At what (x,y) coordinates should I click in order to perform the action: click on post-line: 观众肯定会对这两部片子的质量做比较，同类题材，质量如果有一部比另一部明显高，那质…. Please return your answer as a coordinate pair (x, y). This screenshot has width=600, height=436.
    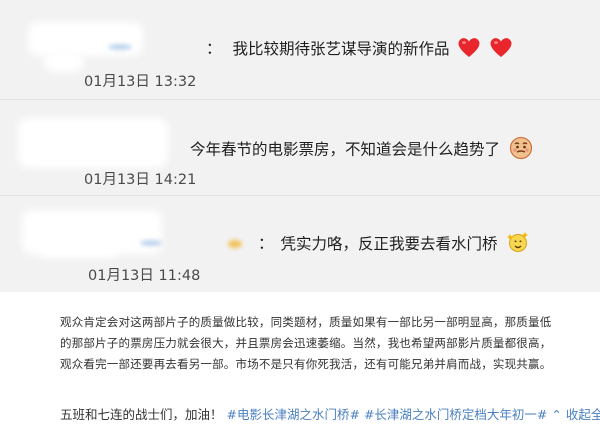
    Looking at the image, I should click on (306, 322).